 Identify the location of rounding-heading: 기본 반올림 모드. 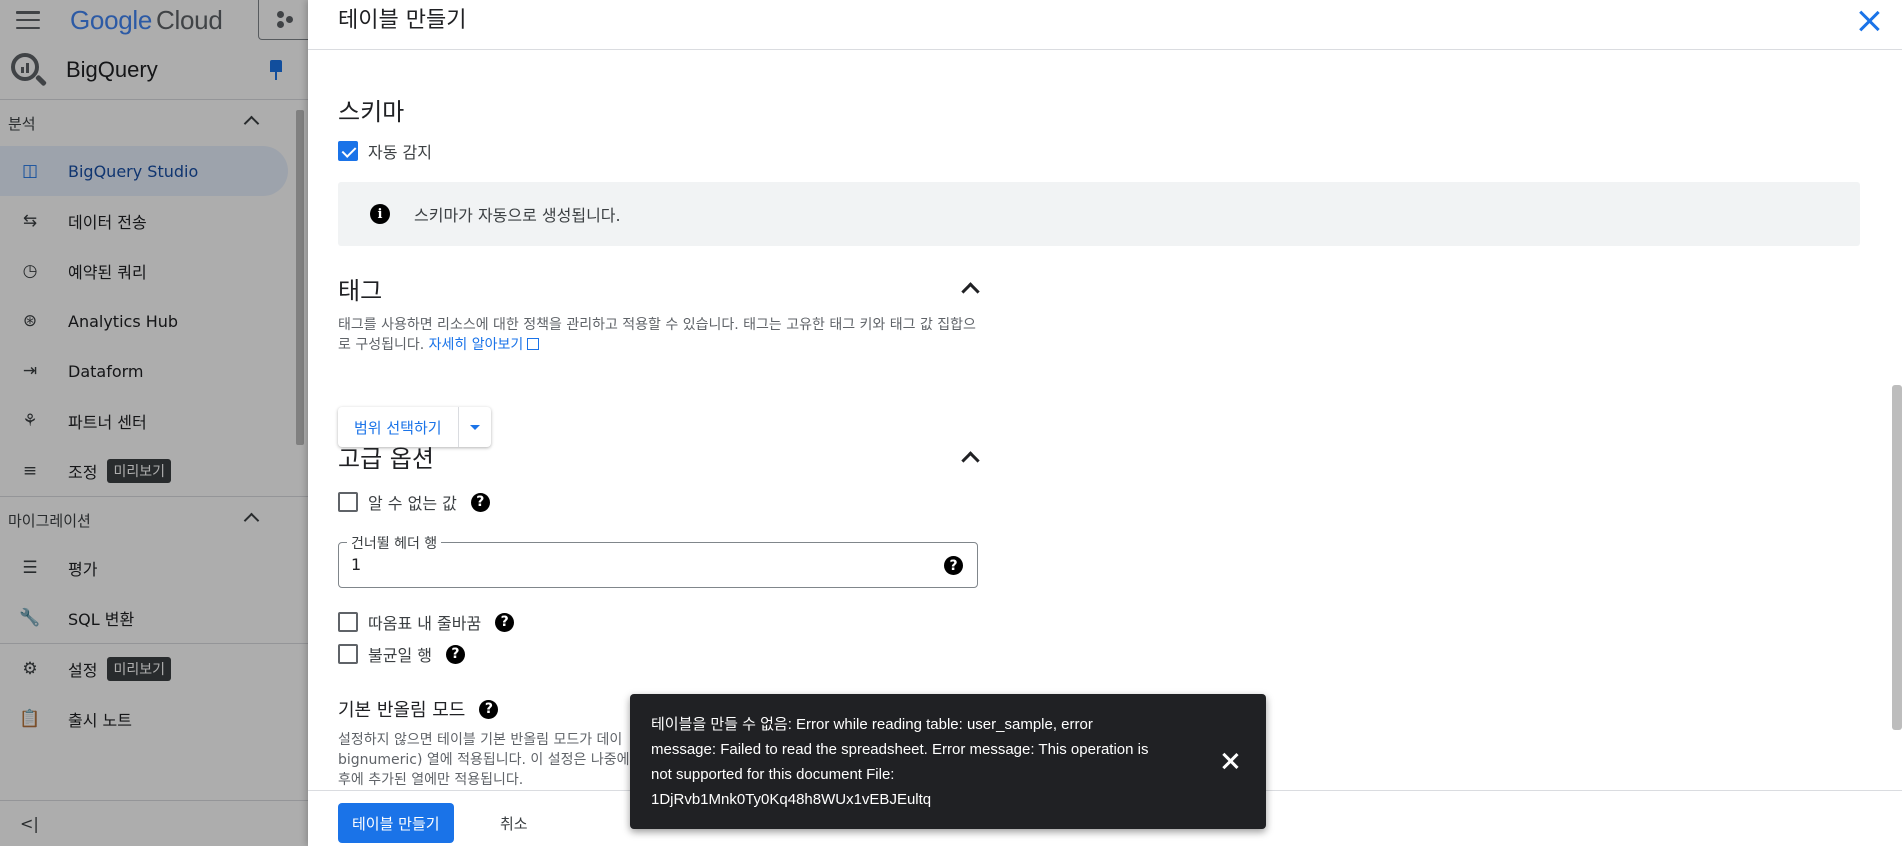
(402, 710).